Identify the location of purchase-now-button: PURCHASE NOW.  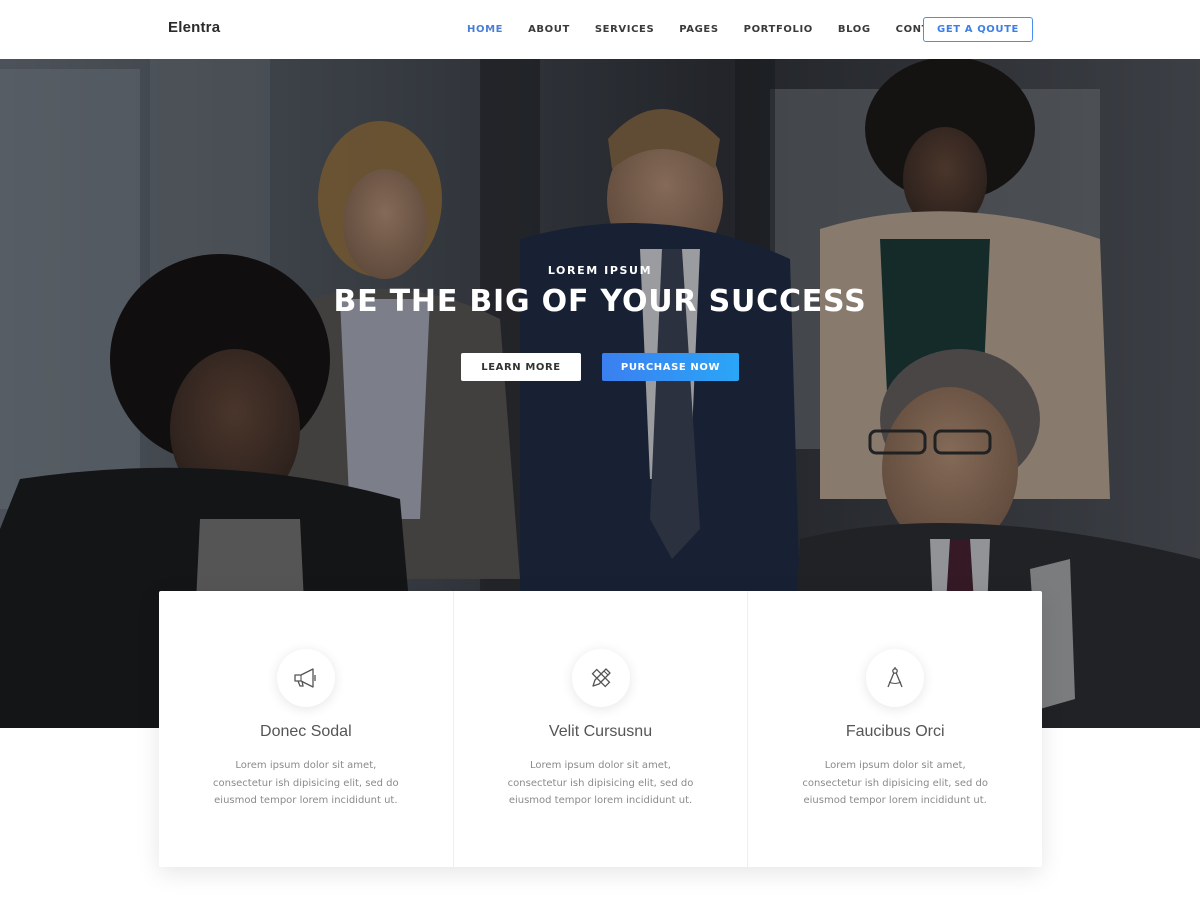
(670, 367).